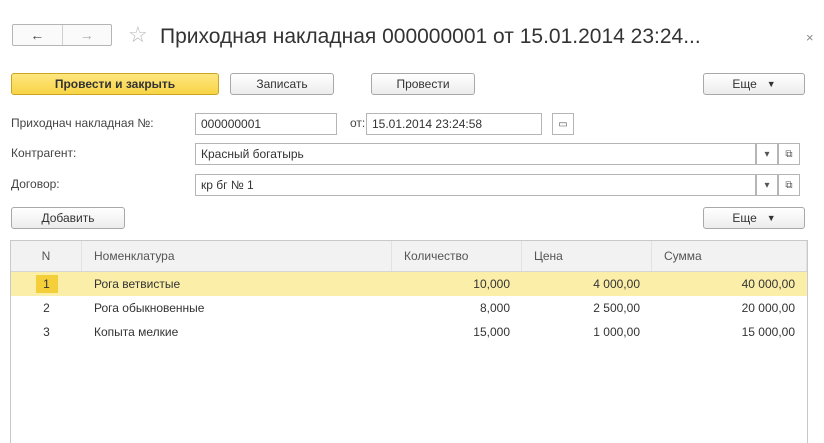 This screenshot has height=443, width=824. I want to click on navigation-buttons: ← →, so click(62, 35).